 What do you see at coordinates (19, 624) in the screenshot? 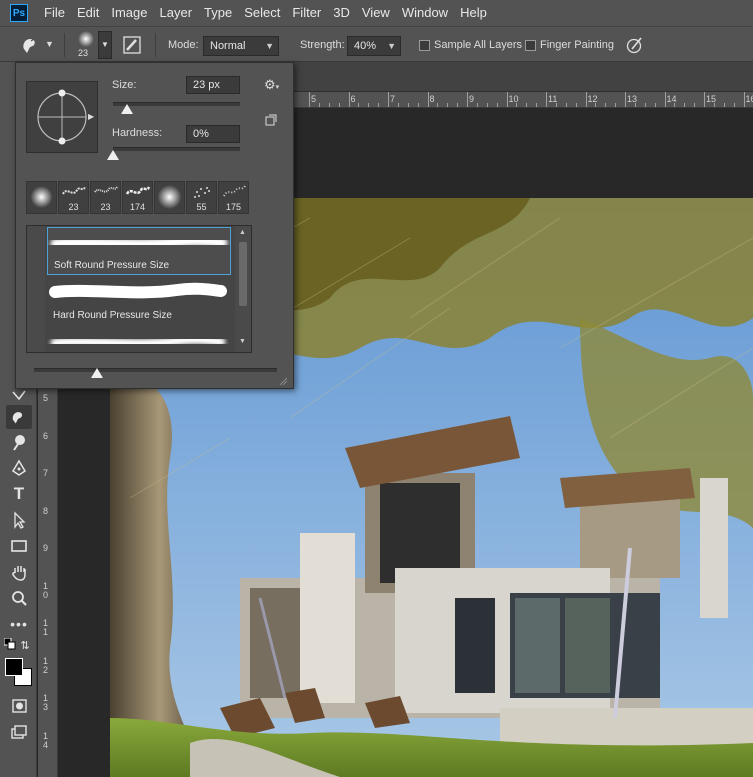
I see `more-tools-icon: •••` at bounding box center [19, 624].